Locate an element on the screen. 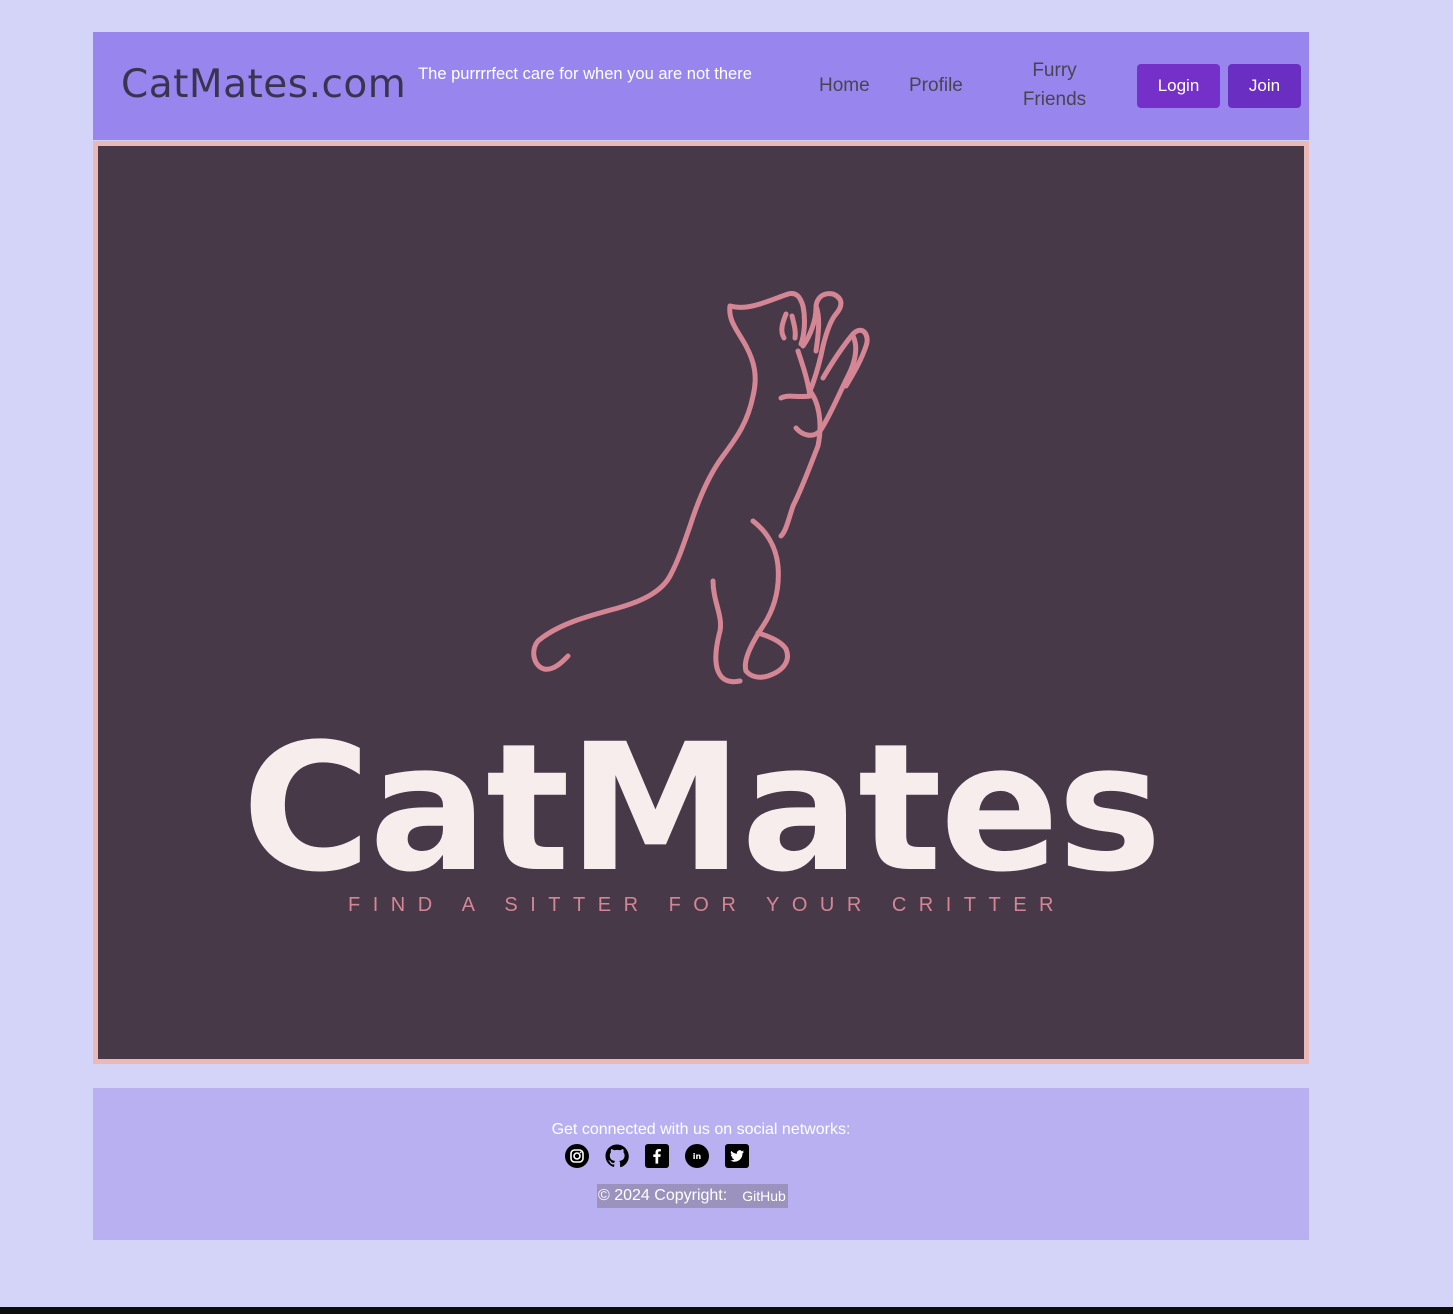  copyright-bar: © 2024 Copyright: GitHub is located at coordinates (692, 1196).